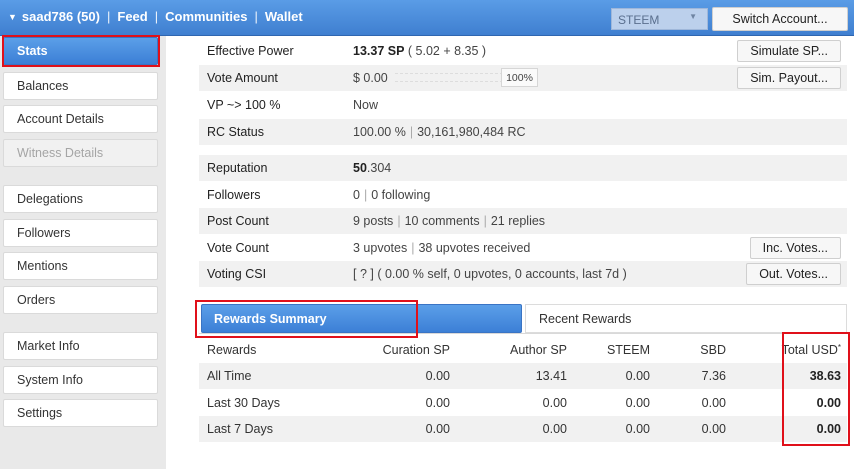 This screenshot has width=854, height=469. I want to click on vote-weight-slider, so click(449, 77).